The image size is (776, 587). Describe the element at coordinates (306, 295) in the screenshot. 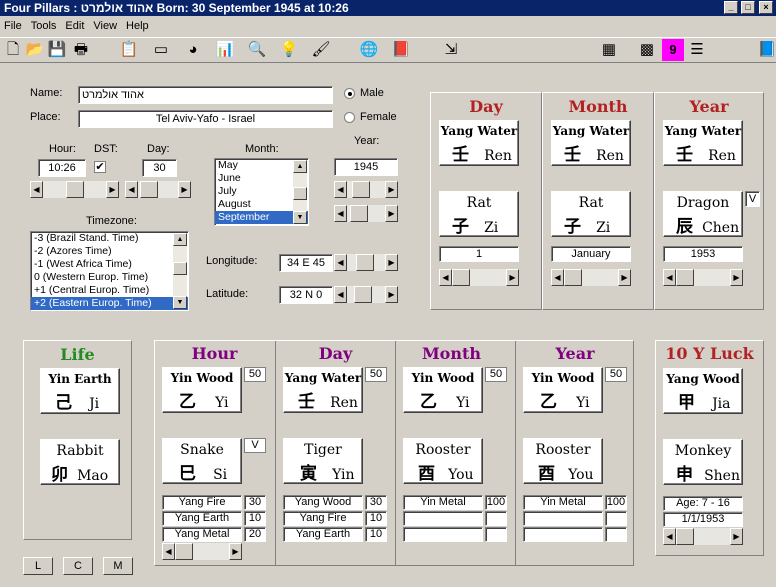

I see `latitude-input: 32 N 0` at that location.